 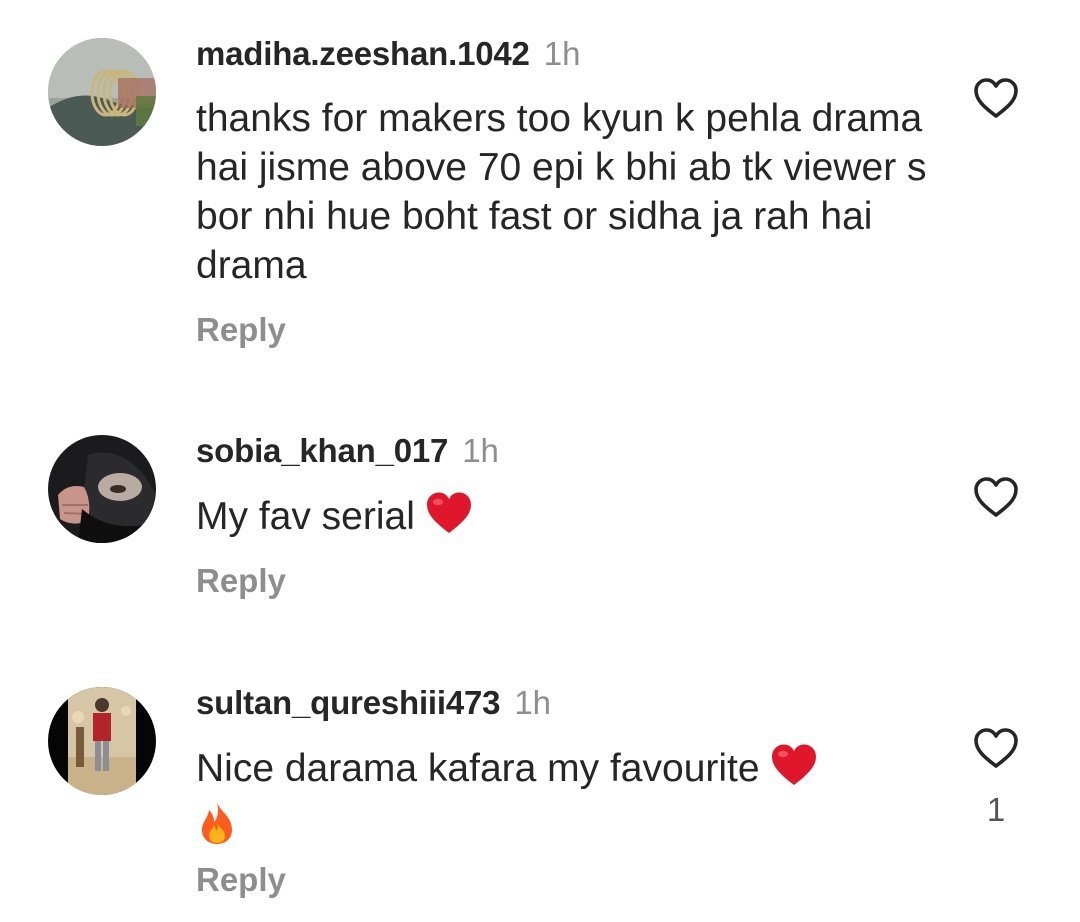 I want to click on comment-text-line: My fav serial, so click(x=566, y=519).